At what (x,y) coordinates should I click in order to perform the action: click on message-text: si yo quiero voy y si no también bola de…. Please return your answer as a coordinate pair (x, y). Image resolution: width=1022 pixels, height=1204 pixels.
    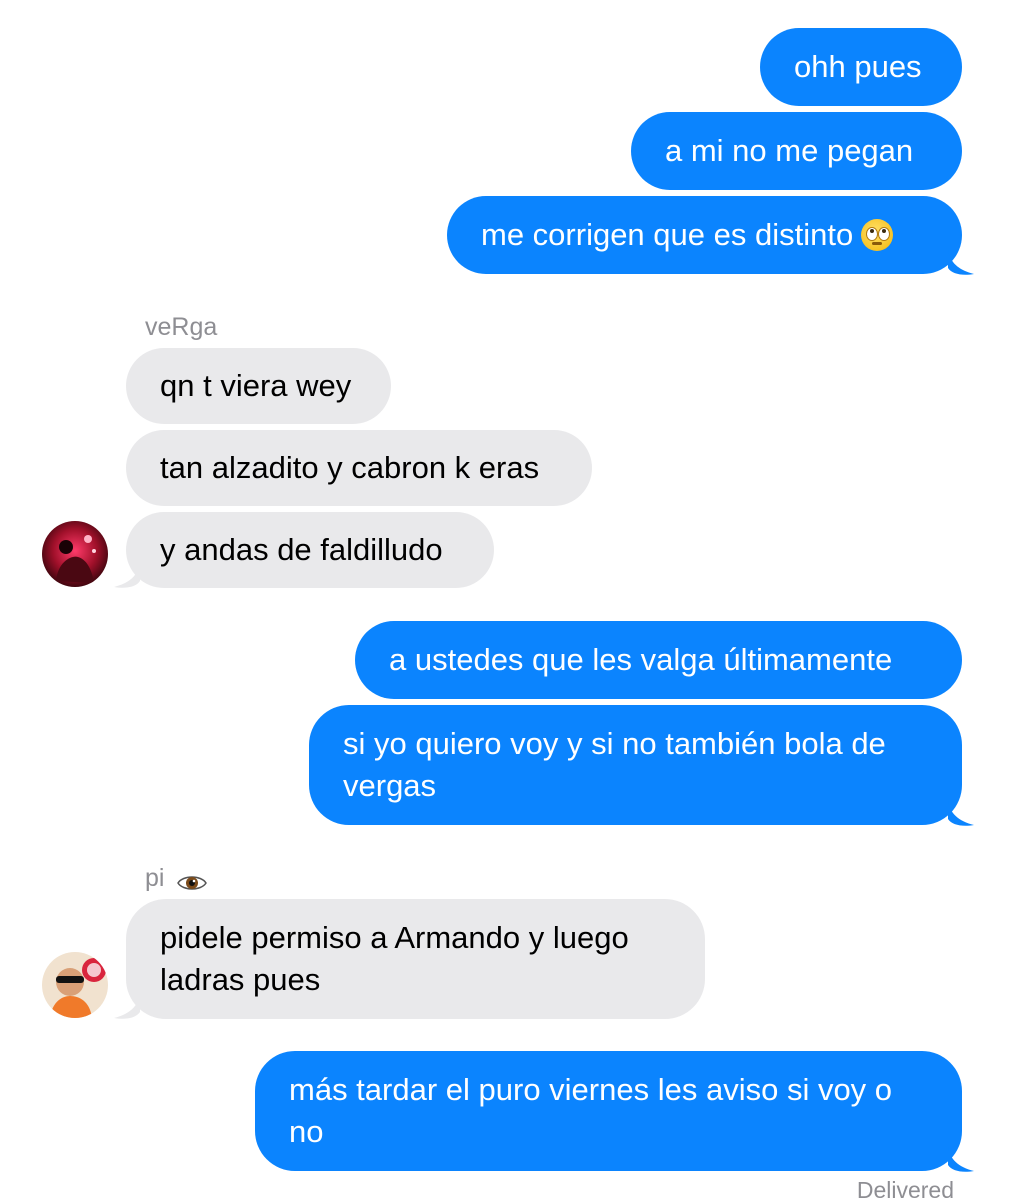
    Looking at the image, I should click on (614, 764).